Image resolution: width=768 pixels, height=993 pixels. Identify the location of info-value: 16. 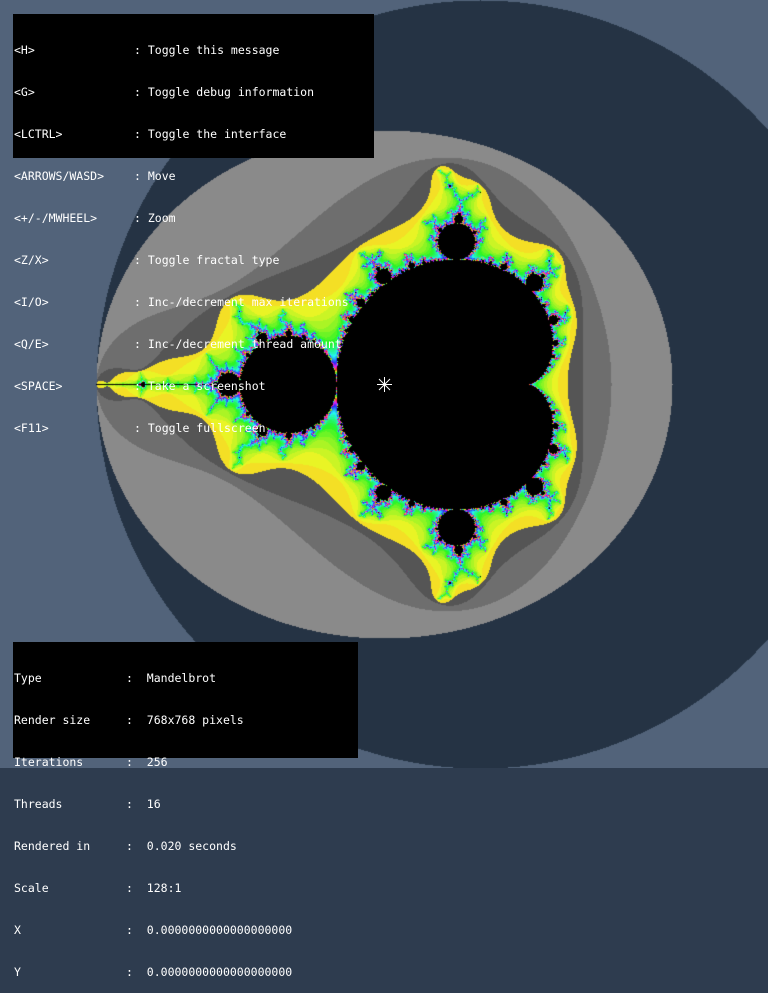
(153, 804).